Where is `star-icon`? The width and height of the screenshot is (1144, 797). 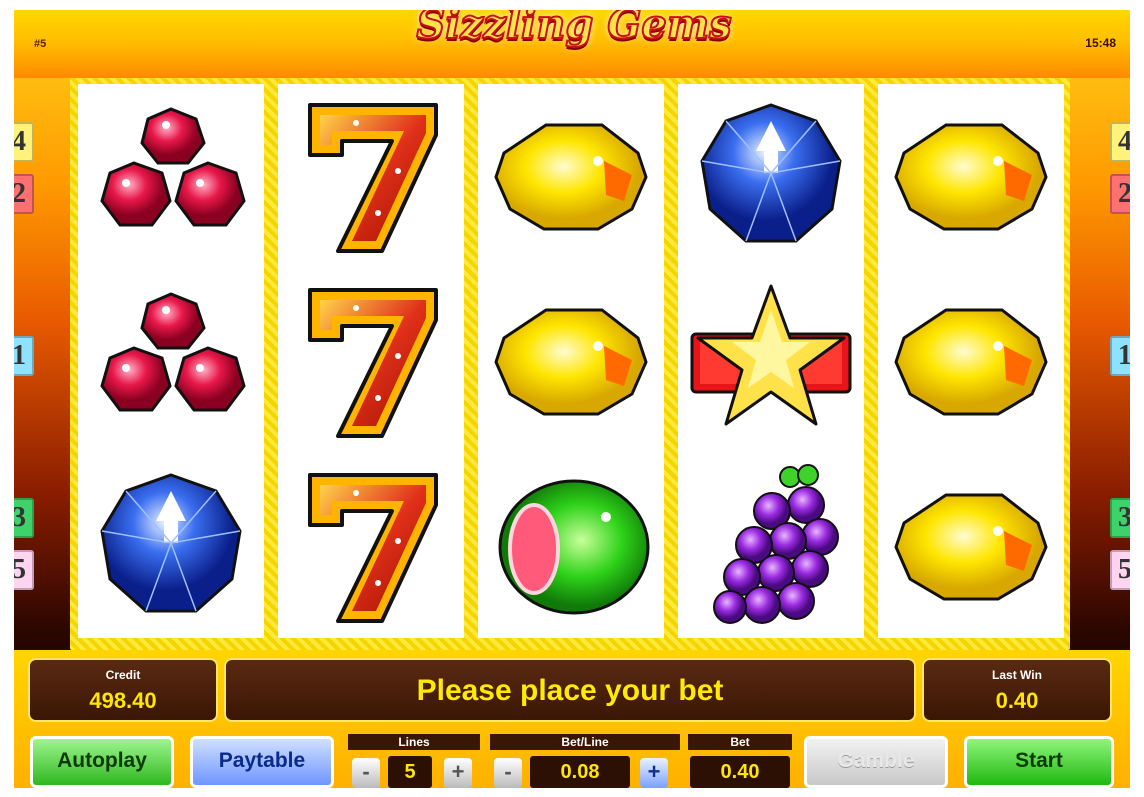 star-icon is located at coordinates (771, 355).